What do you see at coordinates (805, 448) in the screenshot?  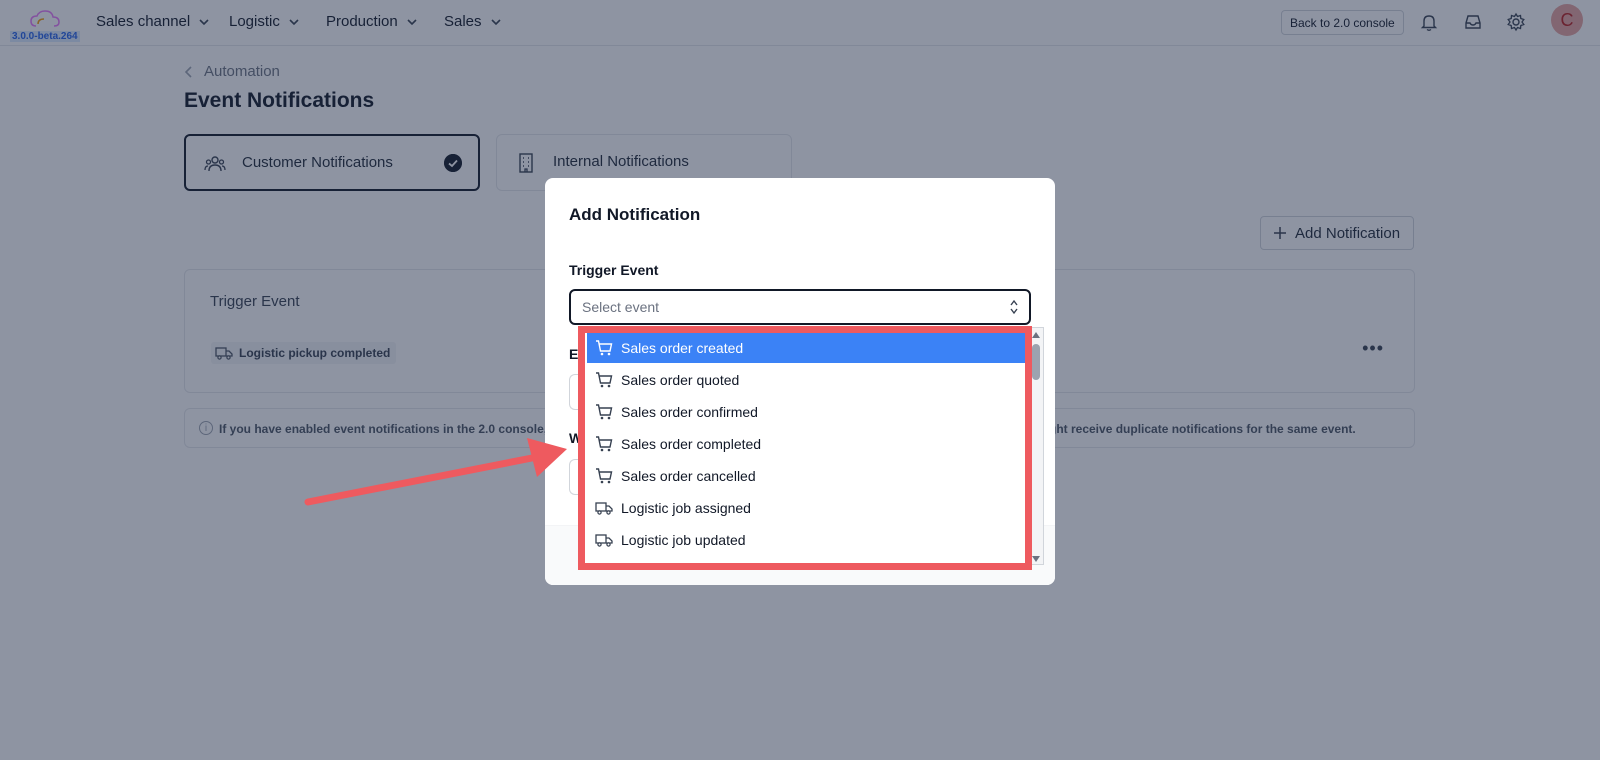 I see `annotation-highlight-box` at bounding box center [805, 448].